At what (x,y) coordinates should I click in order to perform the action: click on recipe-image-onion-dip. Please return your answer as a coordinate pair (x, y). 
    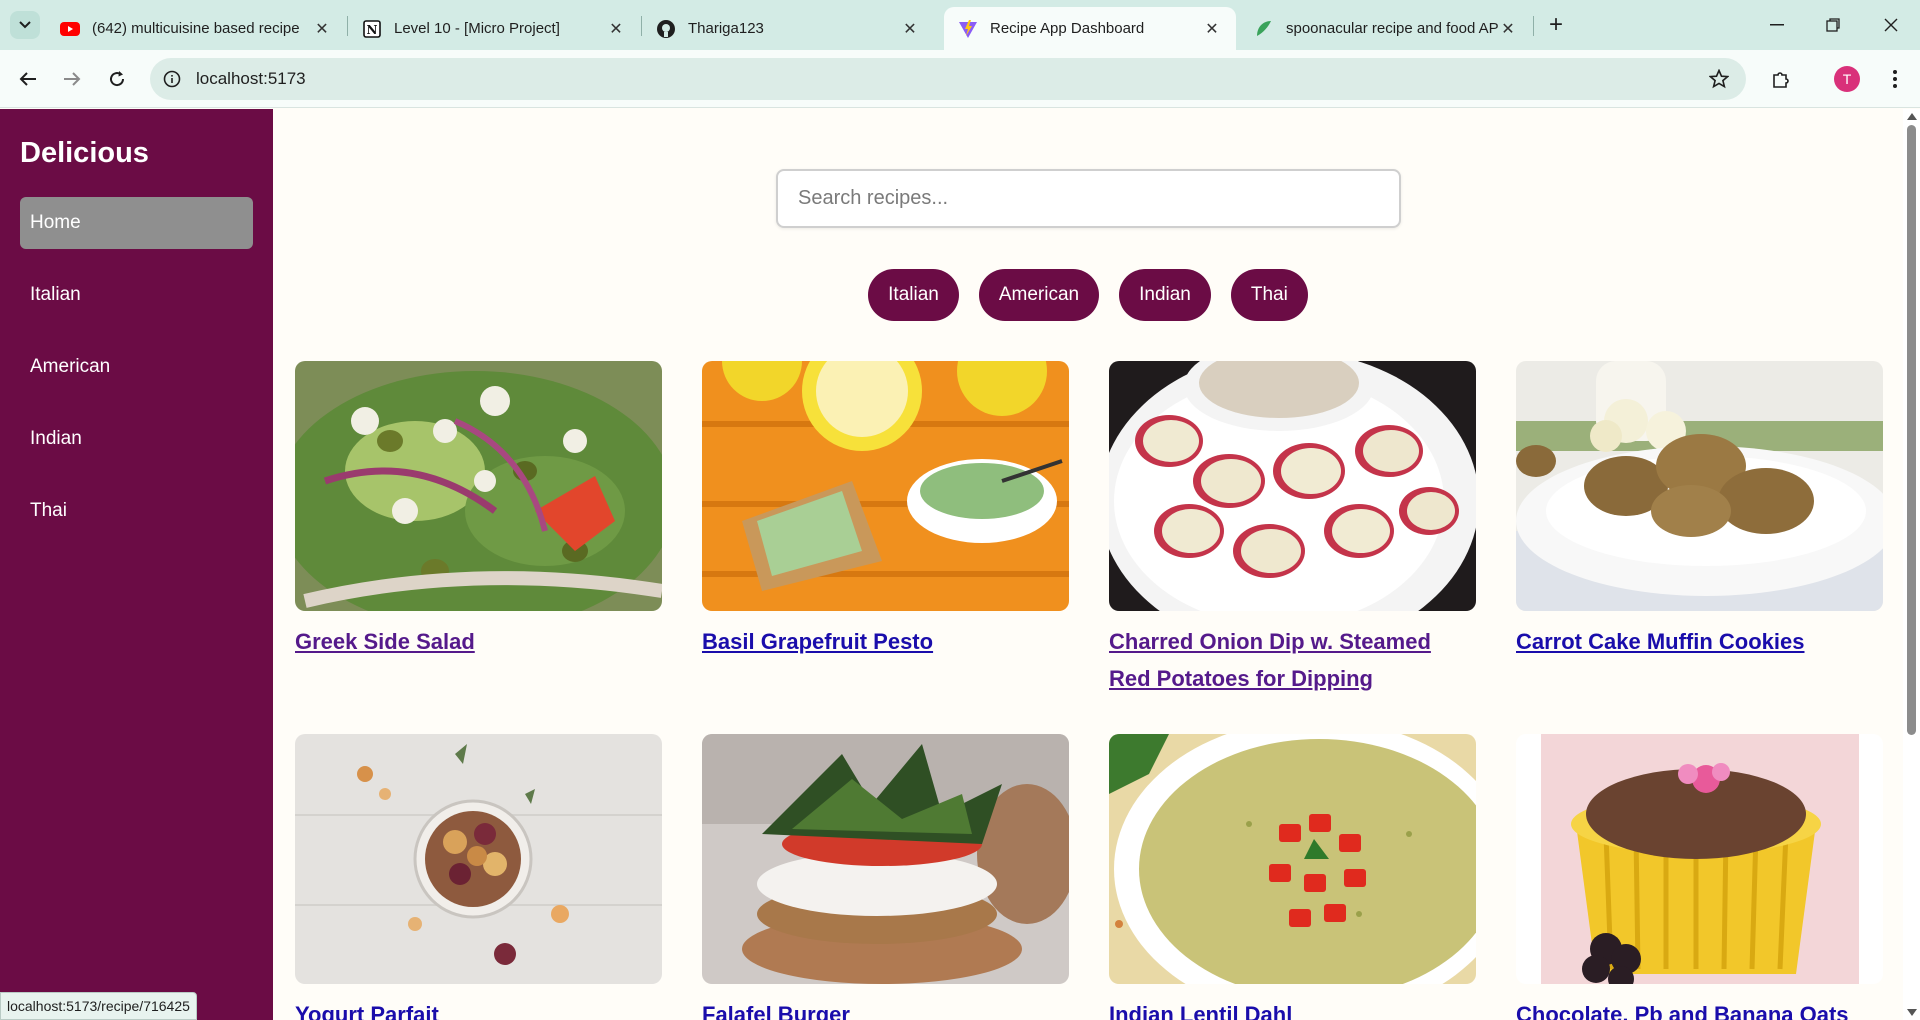
    Looking at the image, I should click on (1292, 486).